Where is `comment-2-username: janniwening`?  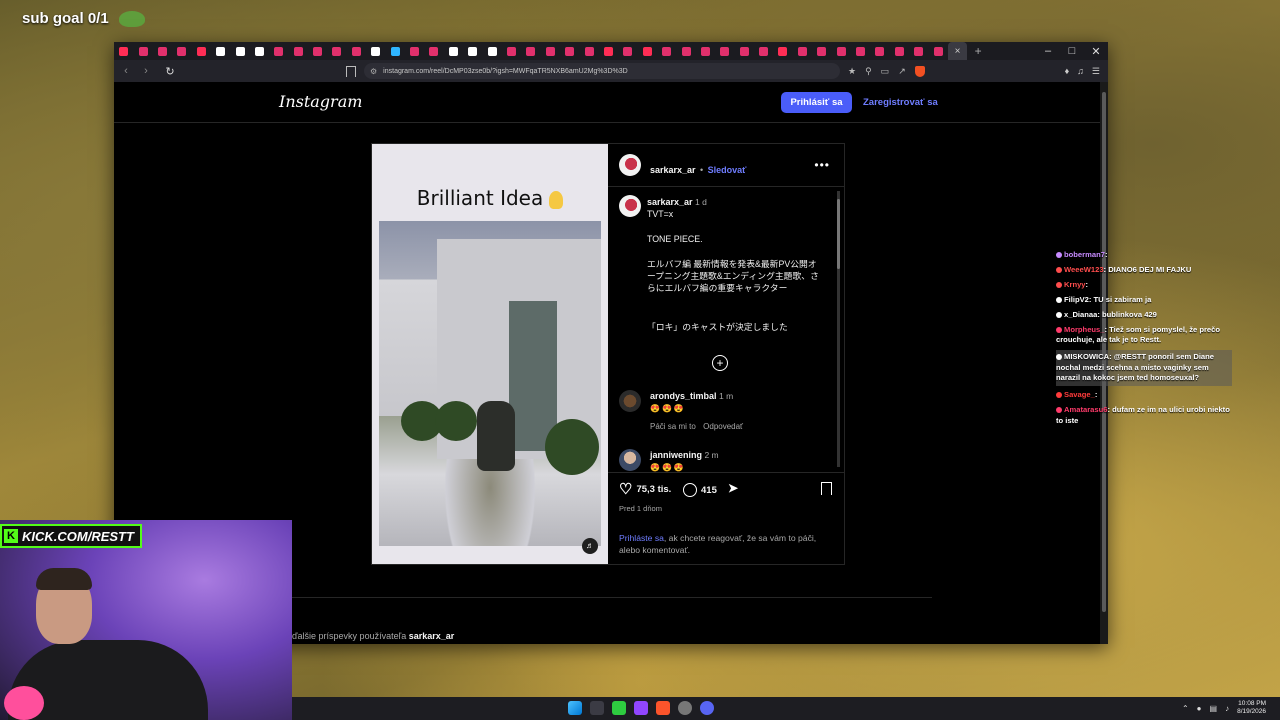 comment-2-username: janniwening is located at coordinates (676, 455).